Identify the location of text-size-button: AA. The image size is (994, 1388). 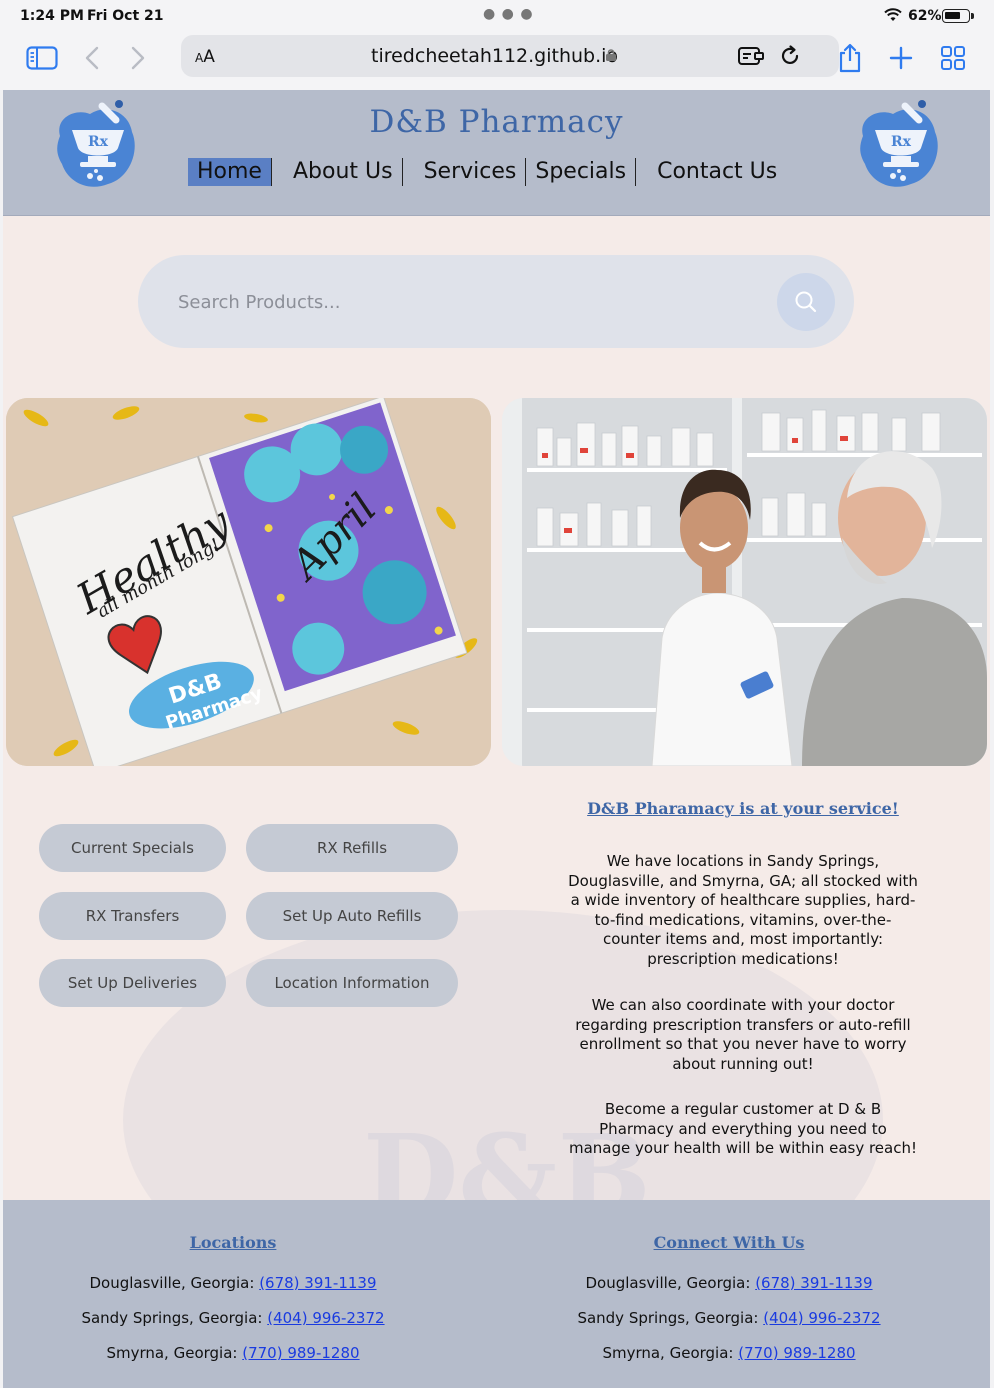
(205, 57).